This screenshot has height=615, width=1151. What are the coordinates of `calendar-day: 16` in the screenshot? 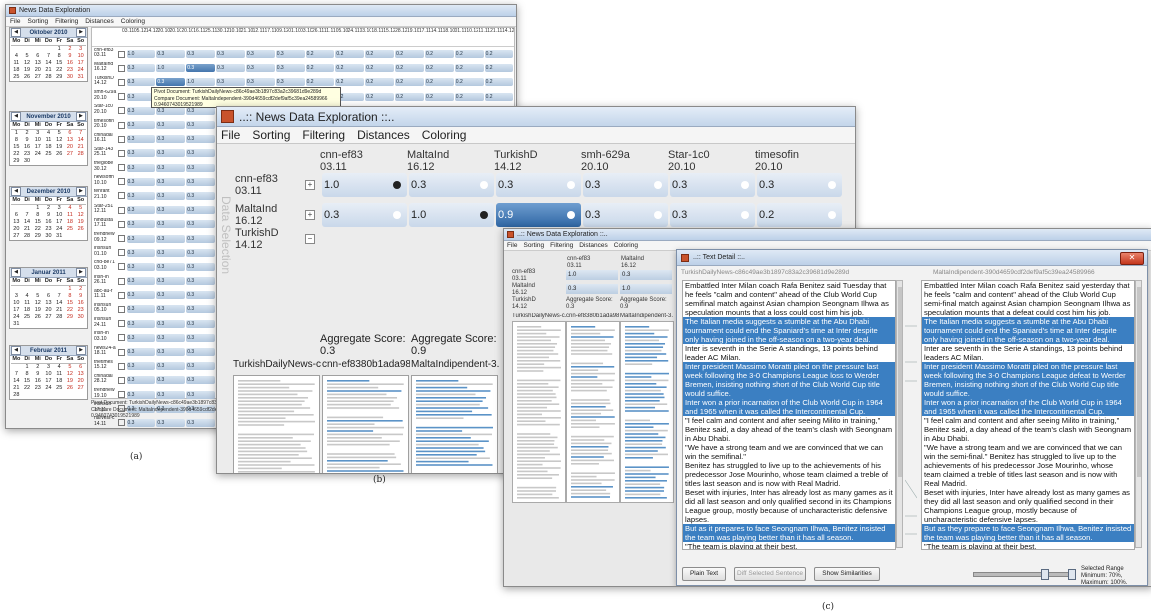 It's located at (37, 381).